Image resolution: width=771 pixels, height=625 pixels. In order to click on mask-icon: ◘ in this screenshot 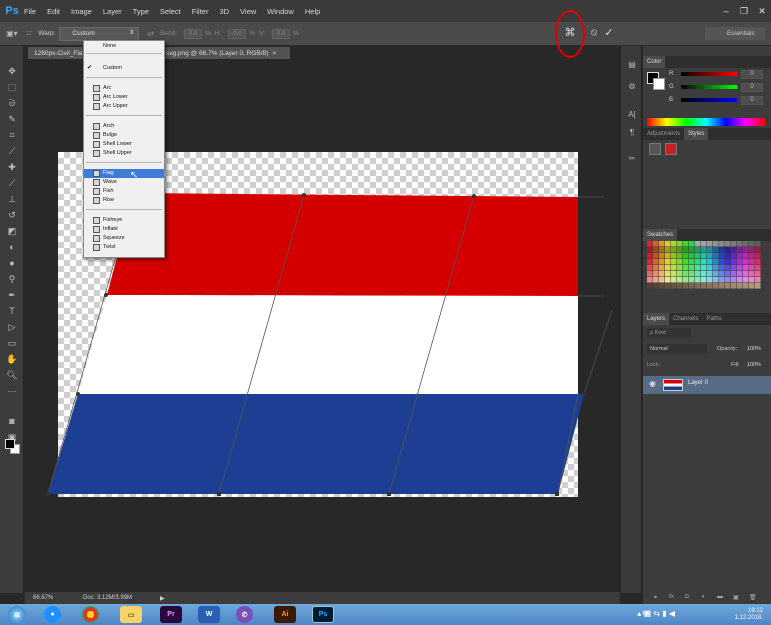, I will do `click(687, 597)`.